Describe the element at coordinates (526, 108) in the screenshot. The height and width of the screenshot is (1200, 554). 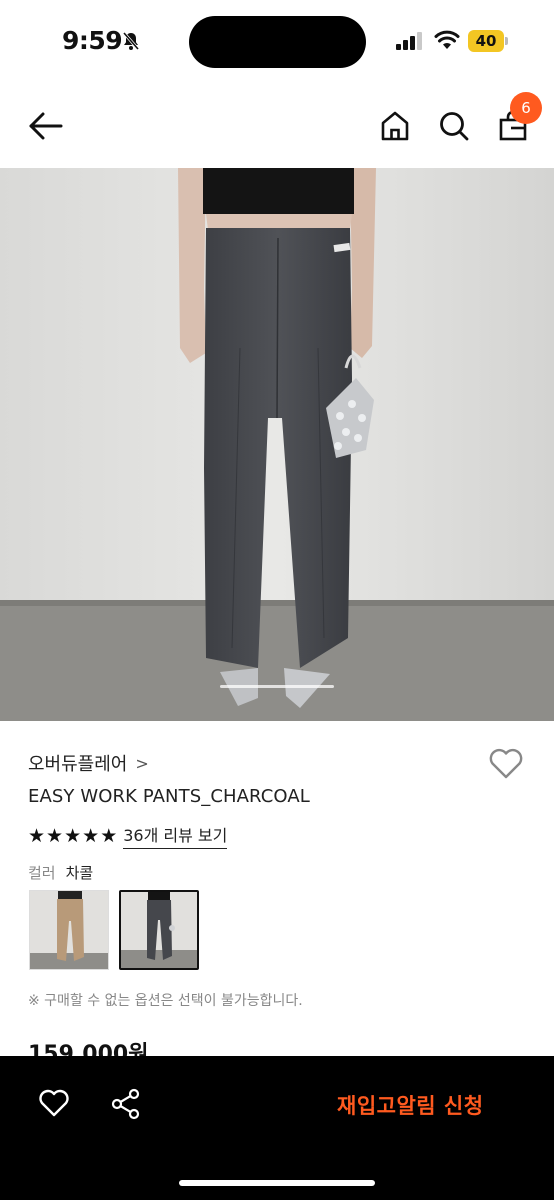
I see `cart-count-badge: 6` at that location.